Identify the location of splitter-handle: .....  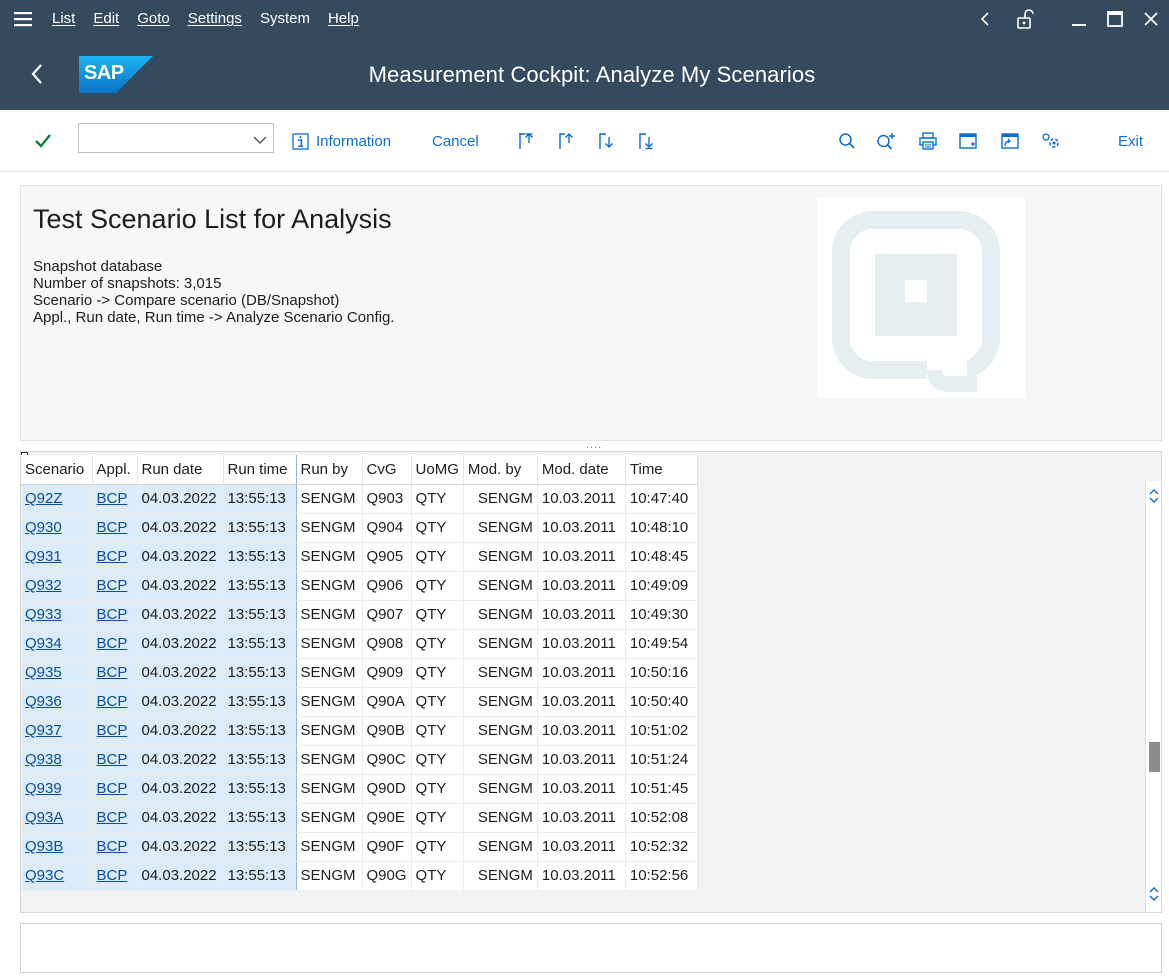
(594, 445).